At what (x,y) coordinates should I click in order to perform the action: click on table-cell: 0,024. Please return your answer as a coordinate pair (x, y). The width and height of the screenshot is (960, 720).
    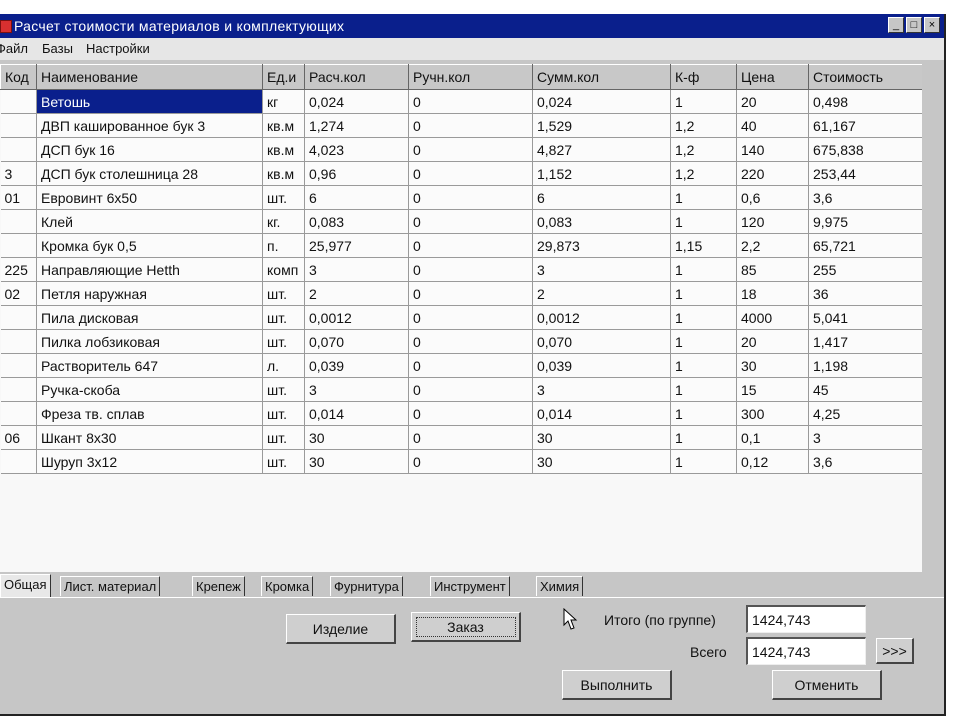
    Looking at the image, I should click on (356, 101).